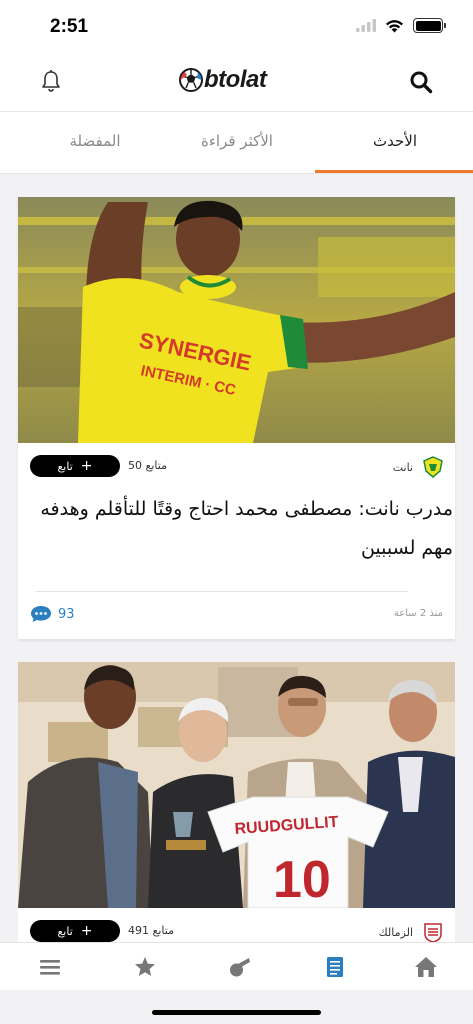  Describe the element at coordinates (394, 25) in the screenshot. I see `wifi-icon` at that location.